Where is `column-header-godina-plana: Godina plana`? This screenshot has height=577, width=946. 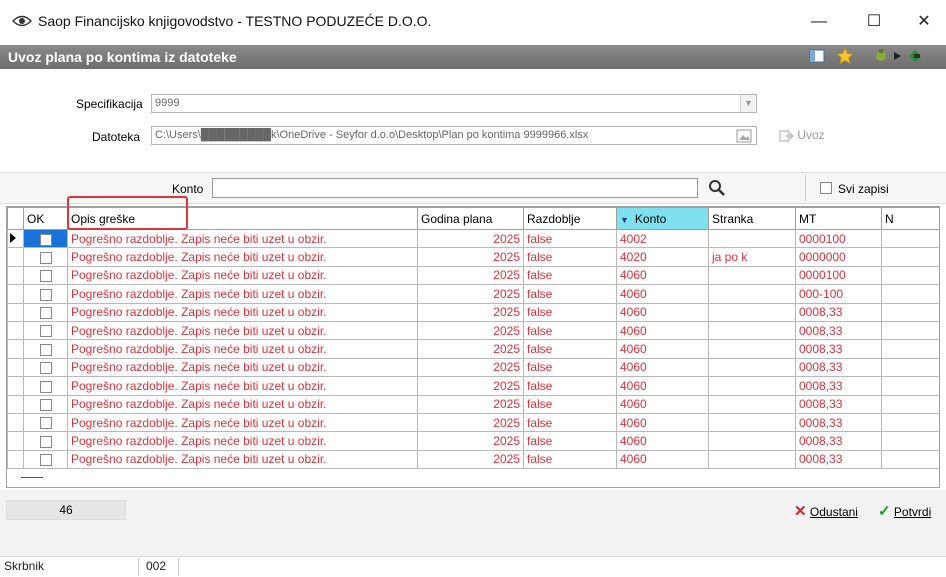 column-header-godina-plana: Godina plana is located at coordinates (470, 218).